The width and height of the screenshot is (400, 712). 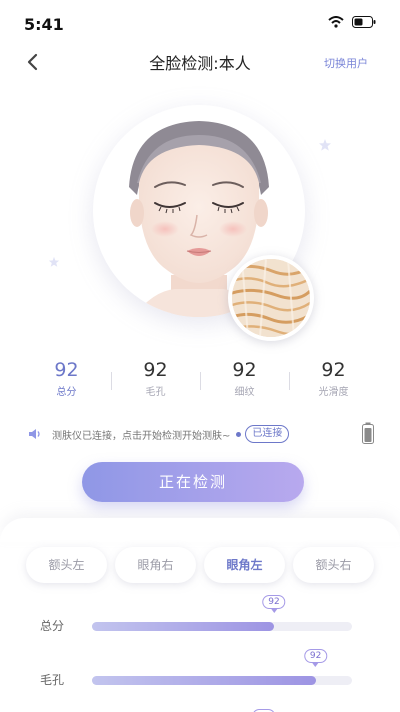 What do you see at coordinates (196, 708) in the screenshot?
I see `metric-next-partial` at bounding box center [196, 708].